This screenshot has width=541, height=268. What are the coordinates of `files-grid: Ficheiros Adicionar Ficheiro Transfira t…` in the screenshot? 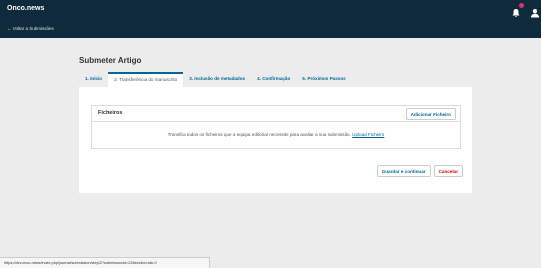 It's located at (276, 127).